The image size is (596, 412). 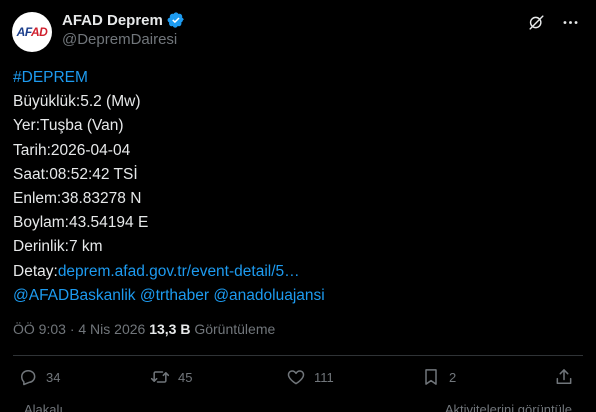 I want to click on share-button, so click(x=564, y=377).